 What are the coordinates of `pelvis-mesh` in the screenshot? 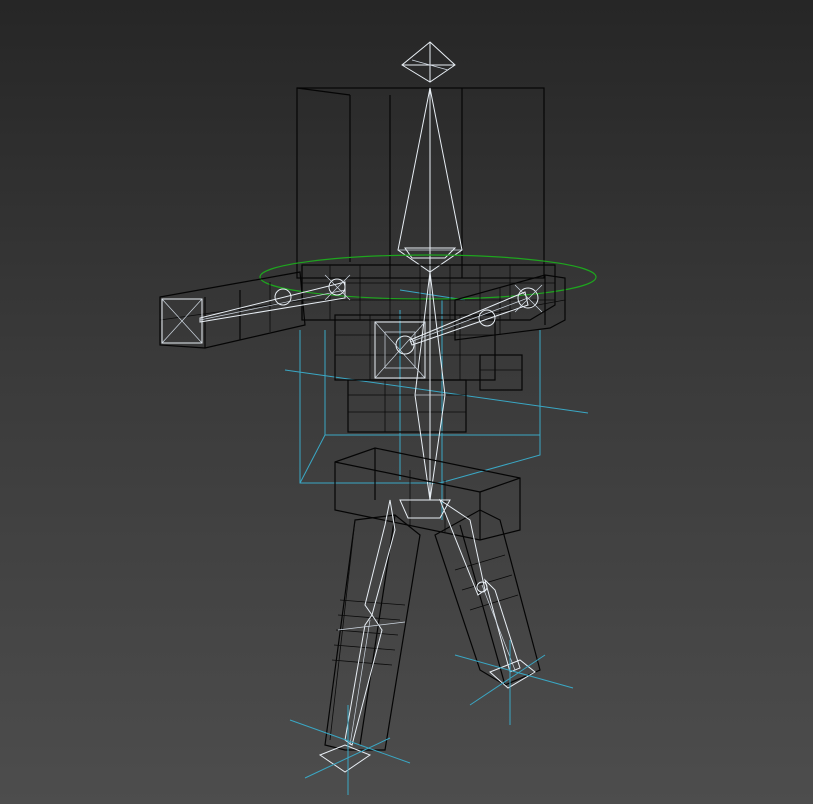 It's located at (427, 494).